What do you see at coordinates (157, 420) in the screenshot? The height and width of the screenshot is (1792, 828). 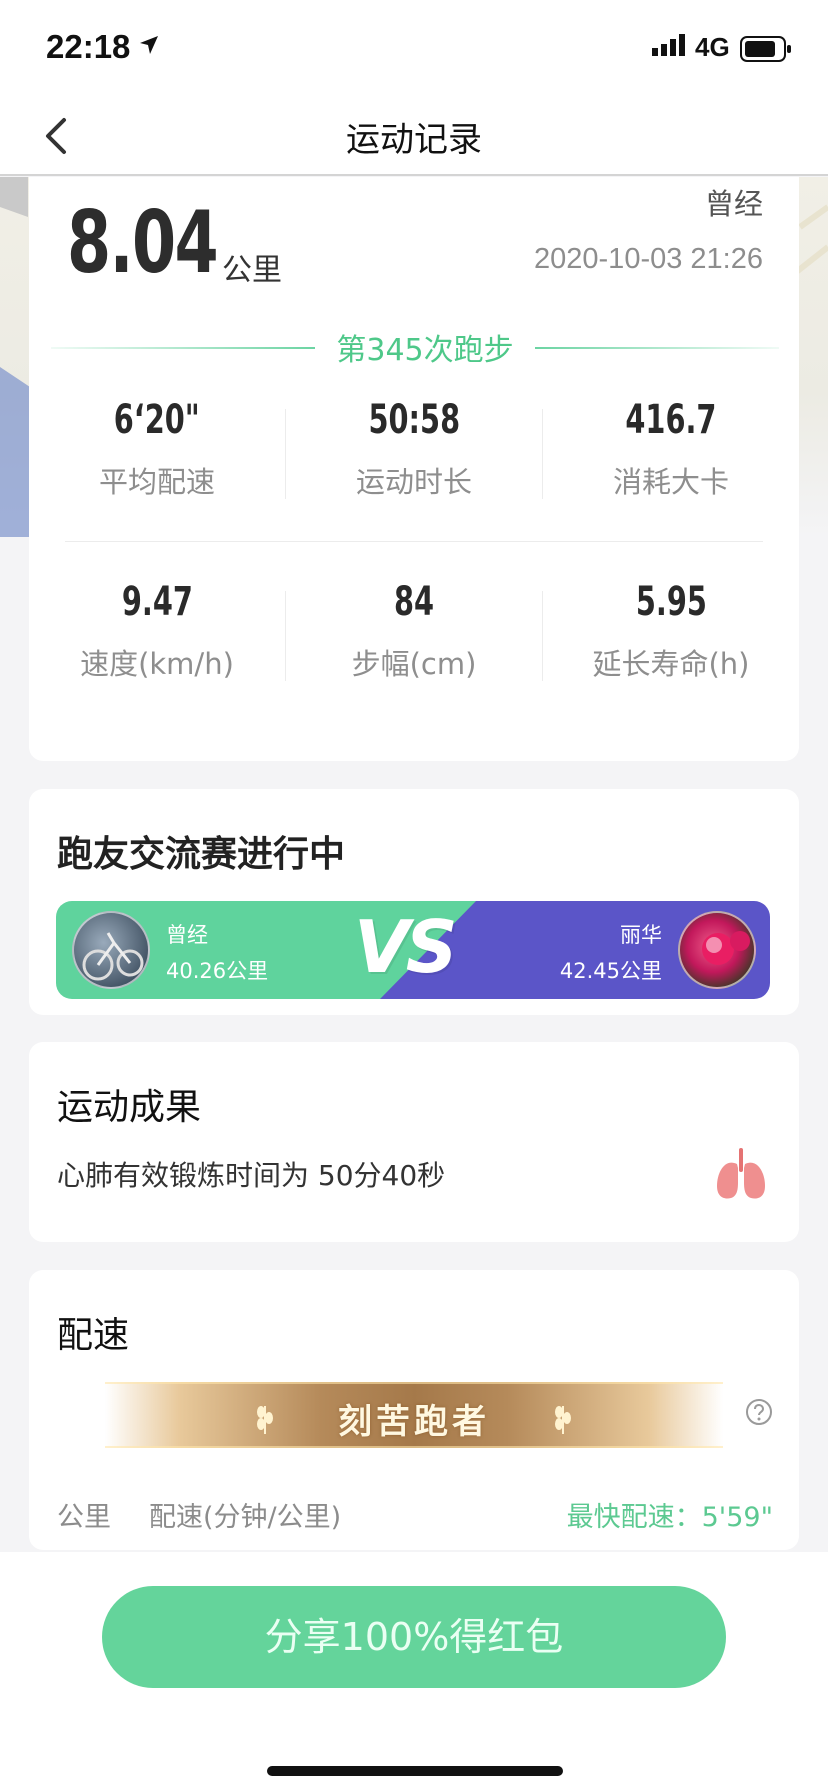 I see `stat-value: 6‘20"` at bounding box center [157, 420].